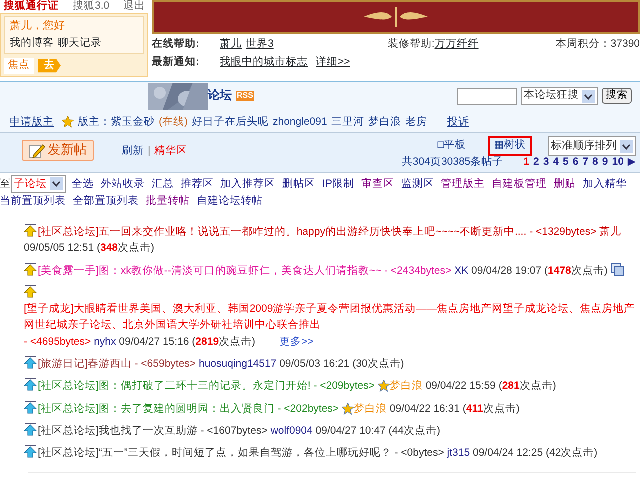  Describe the element at coordinates (585, 163) in the screenshot. I see `page-link: 7` at that location.